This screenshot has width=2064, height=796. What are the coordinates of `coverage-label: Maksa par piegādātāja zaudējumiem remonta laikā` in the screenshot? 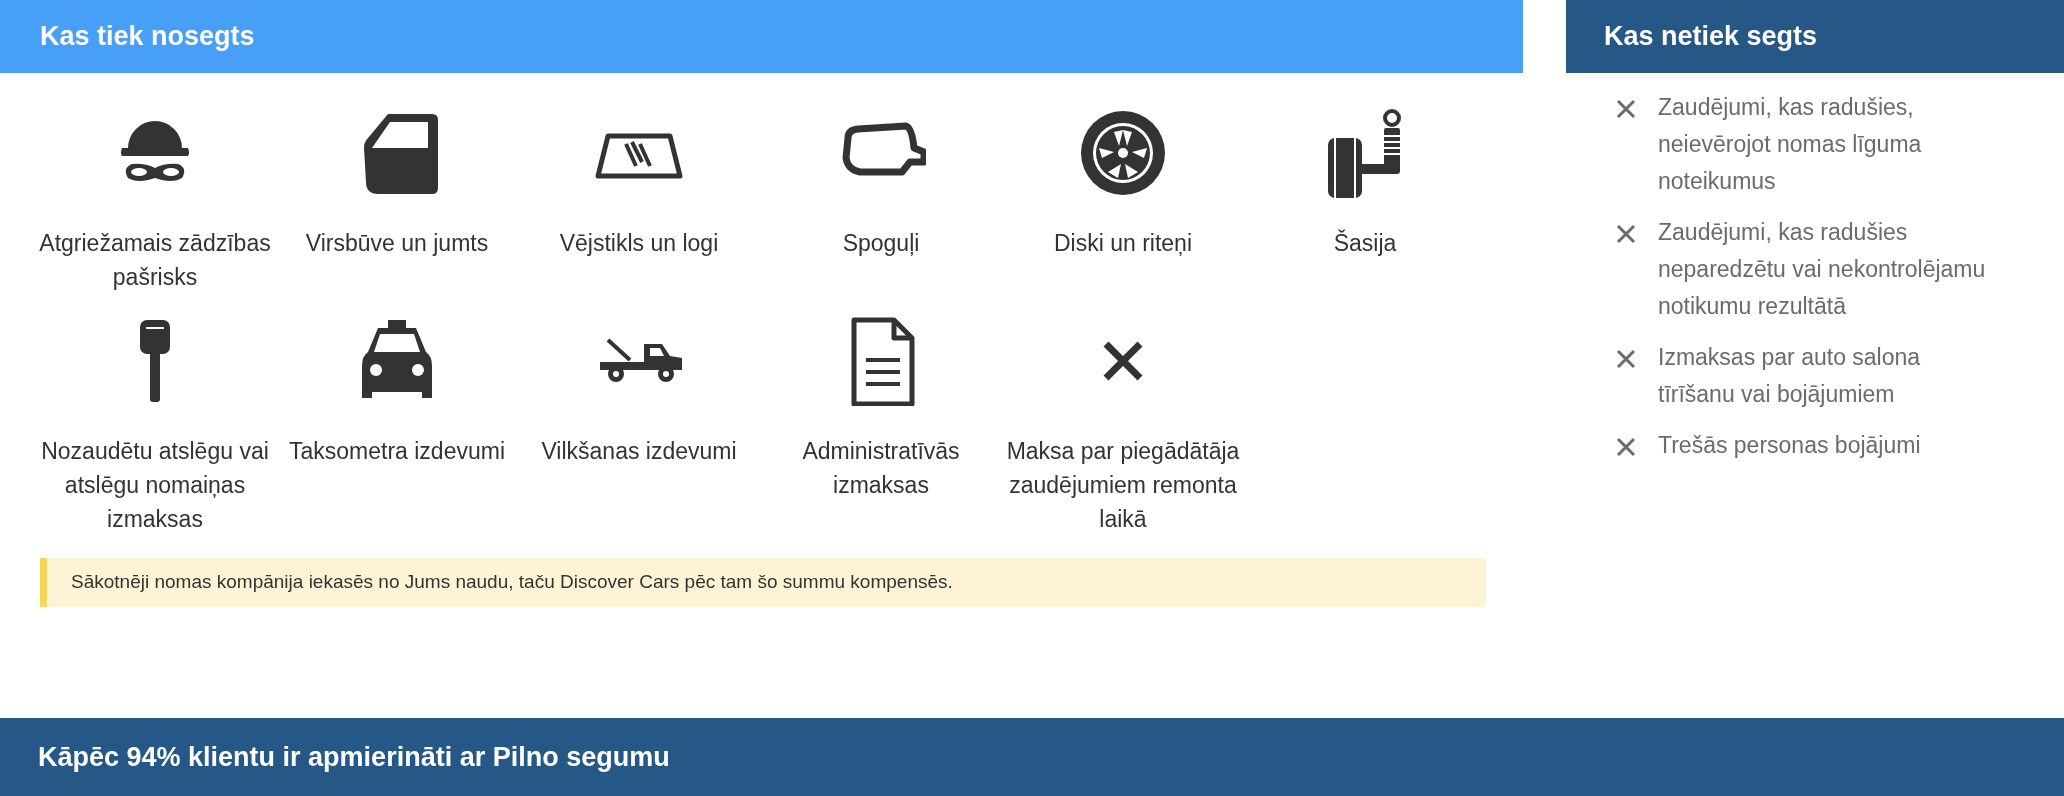 It's located at (1123, 485).